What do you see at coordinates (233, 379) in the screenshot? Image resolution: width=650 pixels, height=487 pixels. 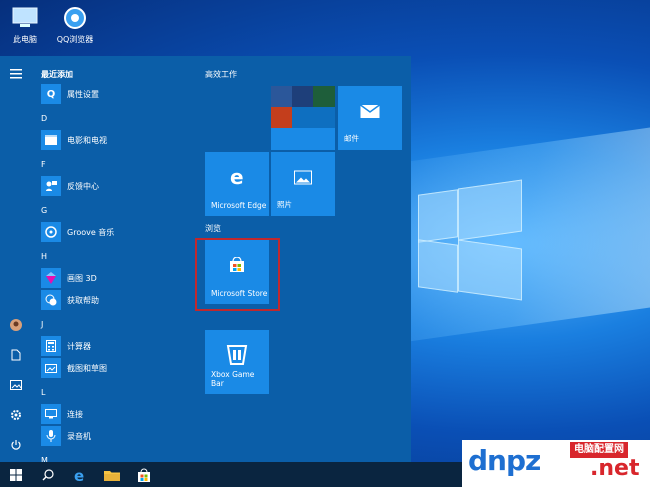 I see `tile-label: Xbox Game Bar` at bounding box center [233, 379].